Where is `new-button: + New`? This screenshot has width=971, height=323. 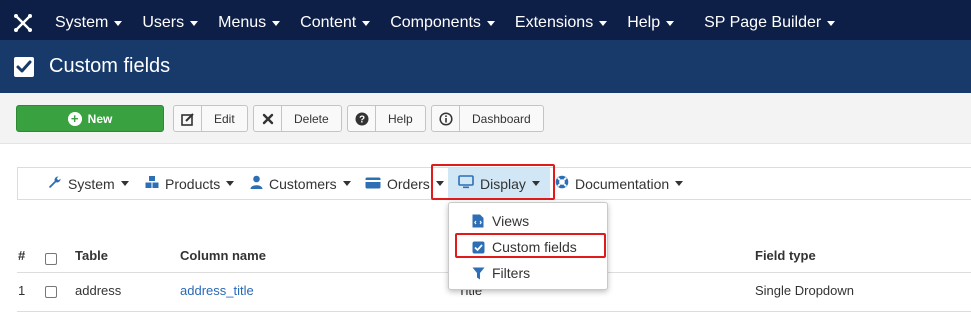 new-button: + New is located at coordinates (90, 118).